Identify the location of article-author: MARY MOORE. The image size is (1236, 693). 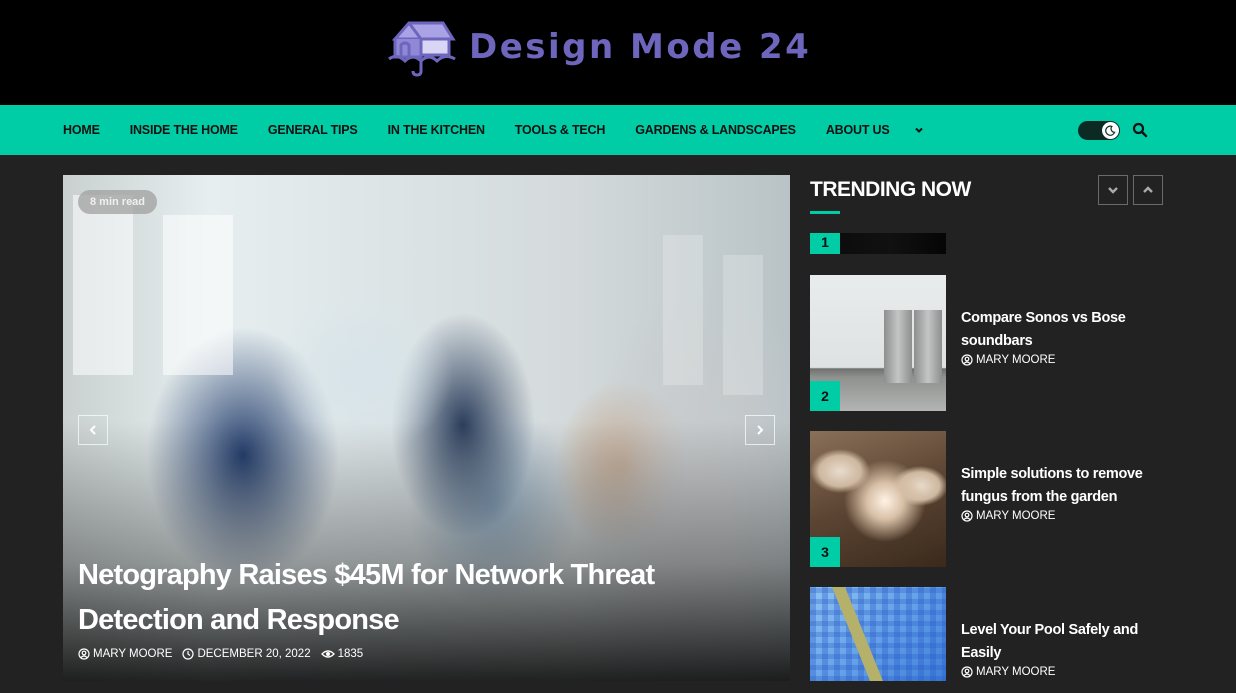
(125, 654).